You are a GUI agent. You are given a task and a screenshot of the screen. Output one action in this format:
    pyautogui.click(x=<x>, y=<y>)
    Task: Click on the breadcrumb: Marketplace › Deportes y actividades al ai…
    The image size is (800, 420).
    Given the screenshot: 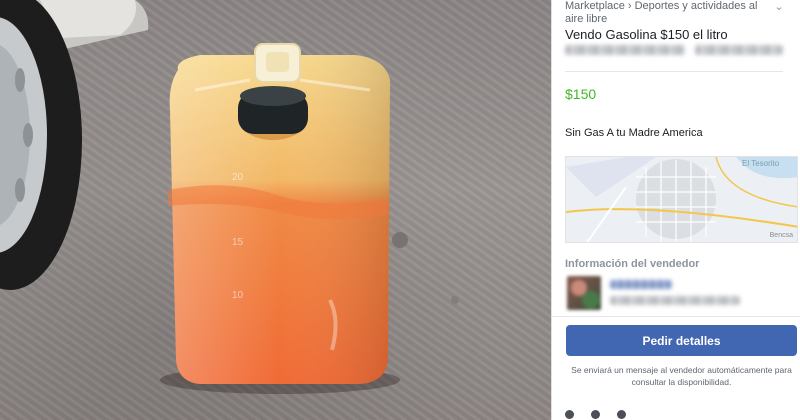 What is the action you would take?
    pyautogui.click(x=667, y=13)
    